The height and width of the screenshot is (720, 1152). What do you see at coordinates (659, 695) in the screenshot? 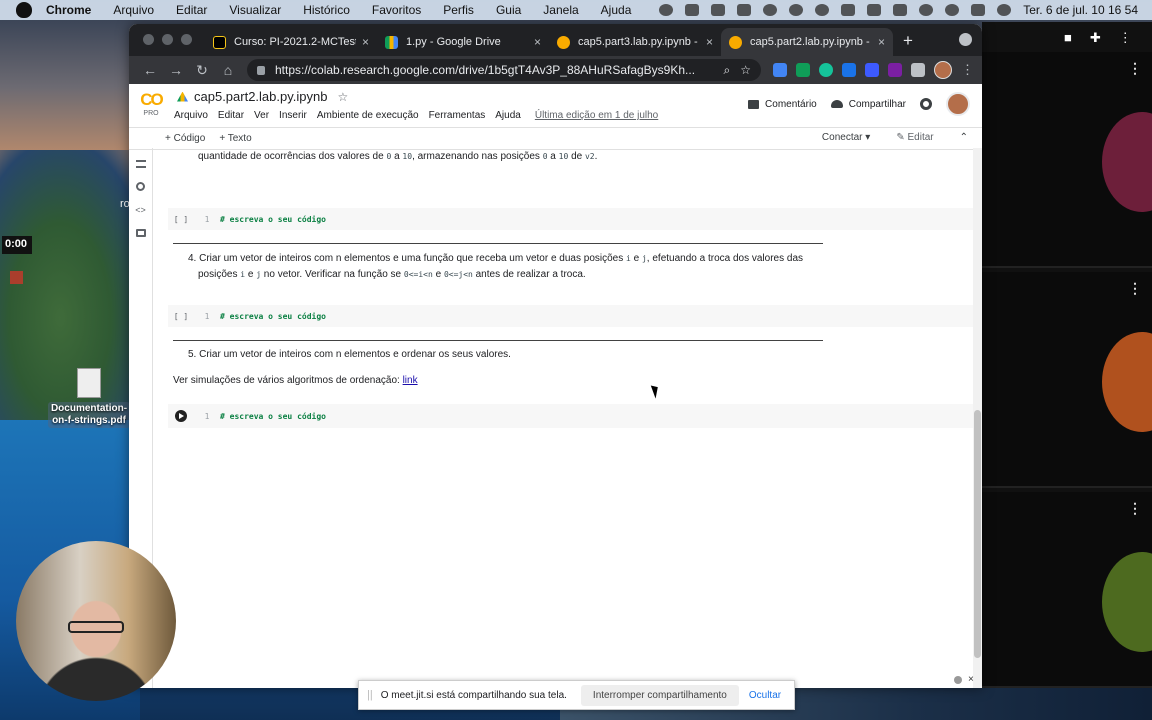
I see `stop-sharing-button: Interromper compartilhamento` at bounding box center [659, 695].